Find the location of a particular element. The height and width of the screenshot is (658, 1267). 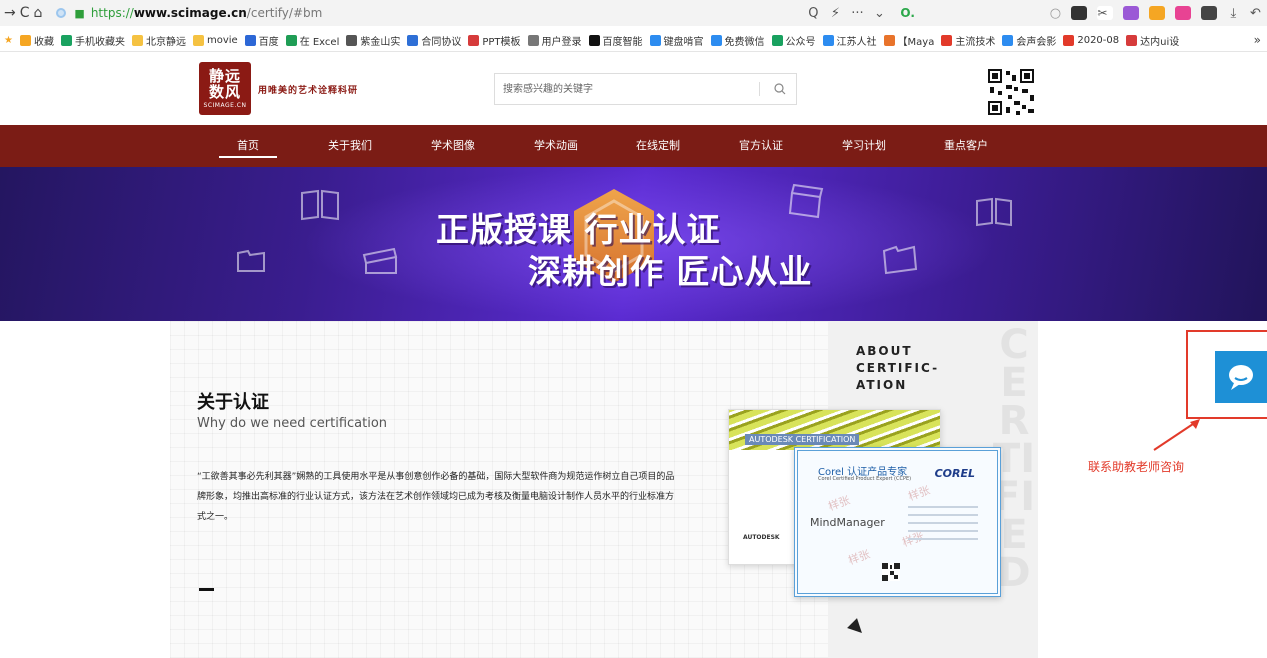

bookmark-item: 手机收藏夹 is located at coordinates (92, 40).